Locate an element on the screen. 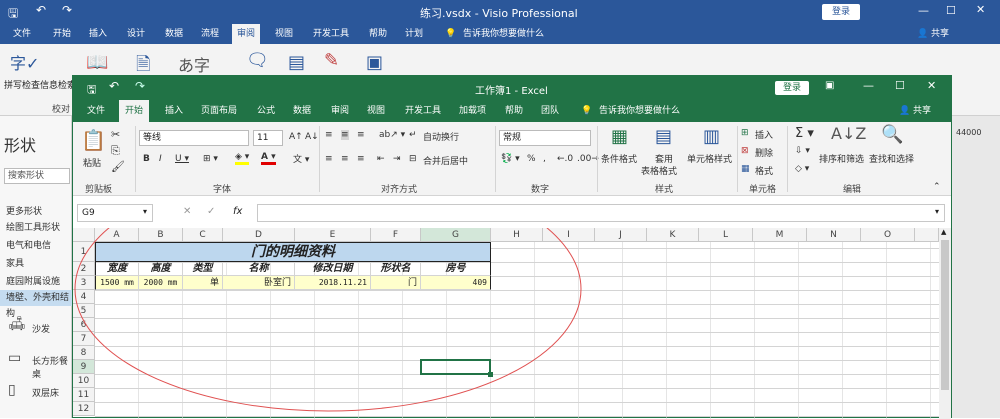 This screenshot has height=419, width=1000. redo-icon: ↷ is located at coordinates (67, 10).